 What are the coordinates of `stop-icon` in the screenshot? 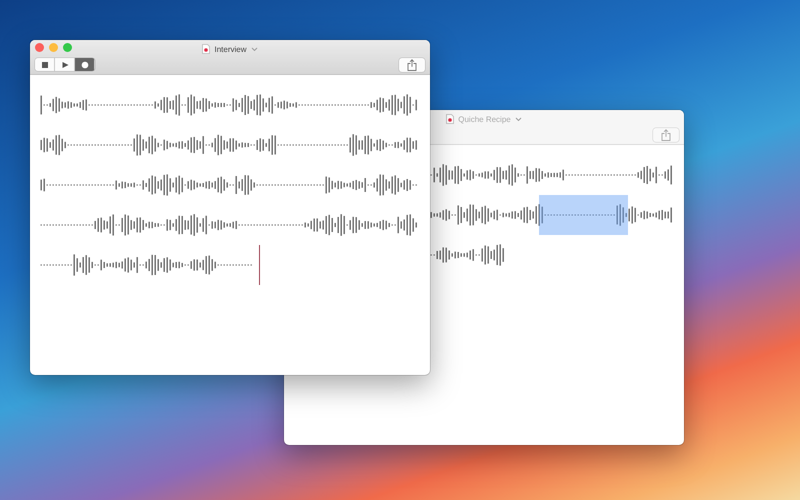 It's located at (44, 64).